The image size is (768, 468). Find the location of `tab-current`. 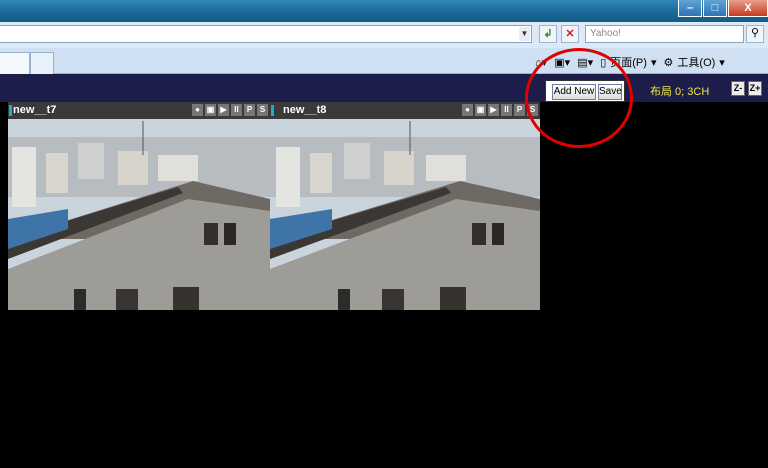

tab-current is located at coordinates (15, 63).